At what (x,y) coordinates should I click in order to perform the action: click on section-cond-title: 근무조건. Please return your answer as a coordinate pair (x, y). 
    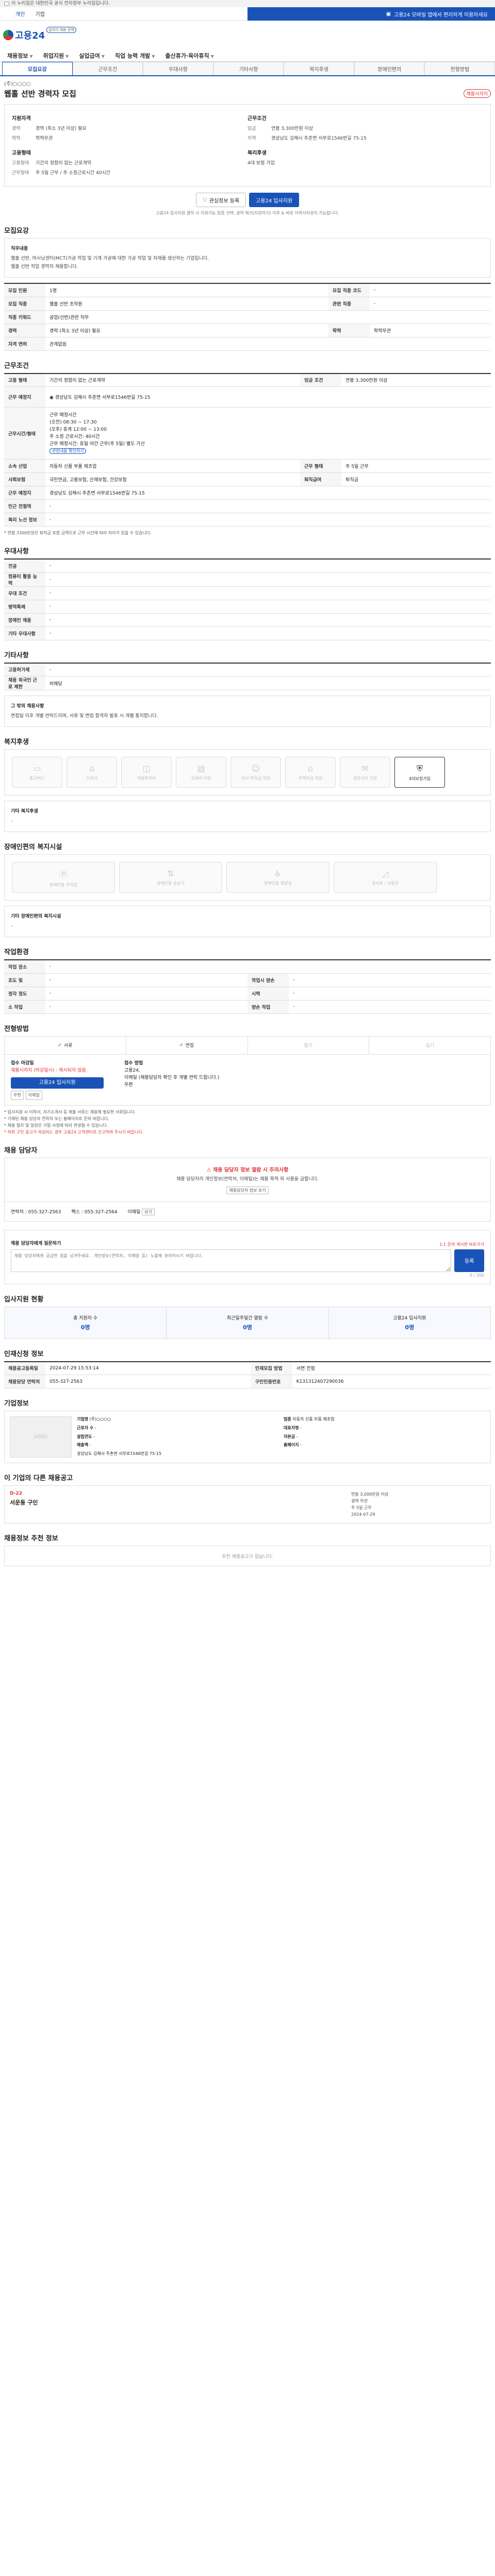
    Looking at the image, I should click on (16, 366).